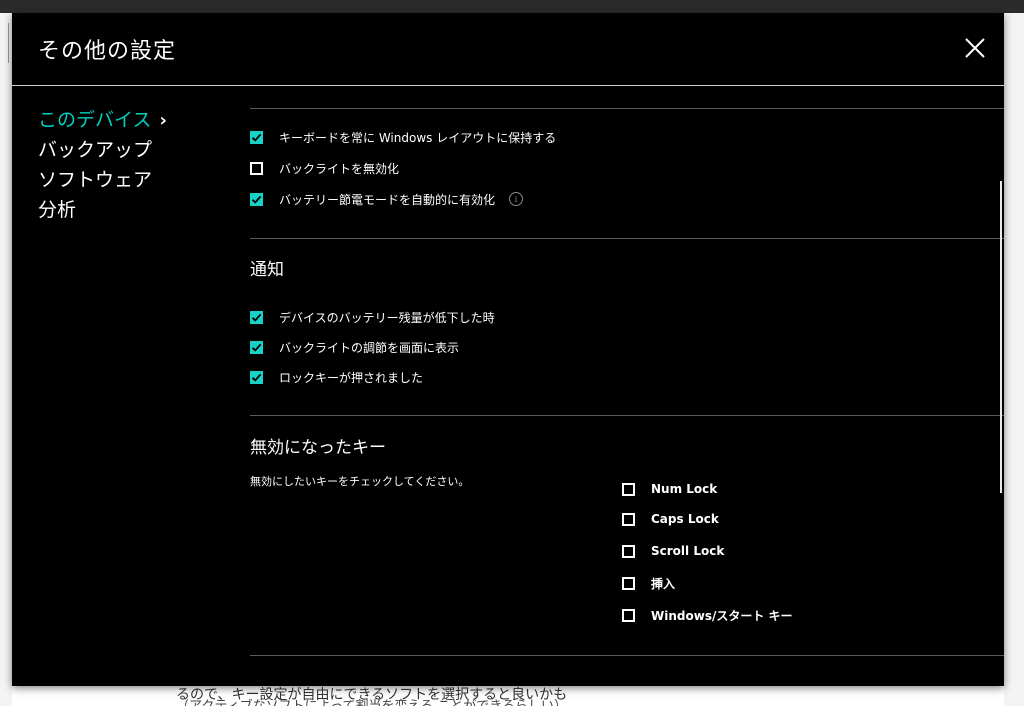  Describe the element at coordinates (685, 519) in the screenshot. I see `key-label: Caps Lock` at that location.